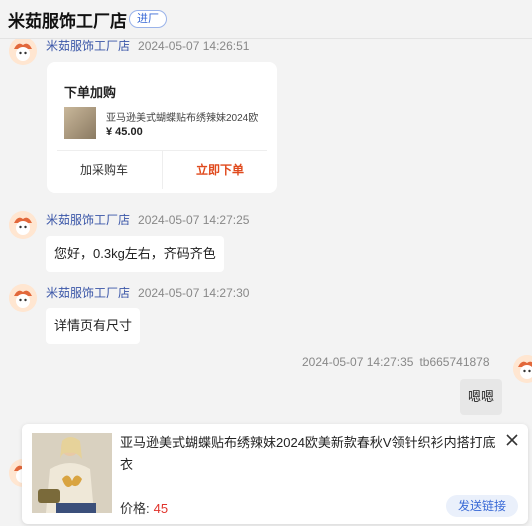 The width and height of the screenshot is (532, 526). Describe the element at coordinates (135, 254) in the screenshot. I see `message-bubble: 您好，0.3kg左右，齐码齐色` at that location.